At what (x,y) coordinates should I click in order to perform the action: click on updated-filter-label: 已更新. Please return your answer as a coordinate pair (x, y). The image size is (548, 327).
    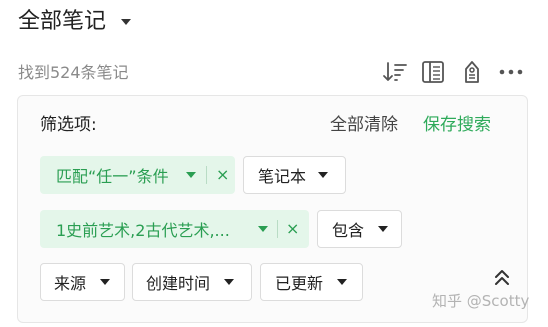
    Looking at the image, I should click on (299, 283).